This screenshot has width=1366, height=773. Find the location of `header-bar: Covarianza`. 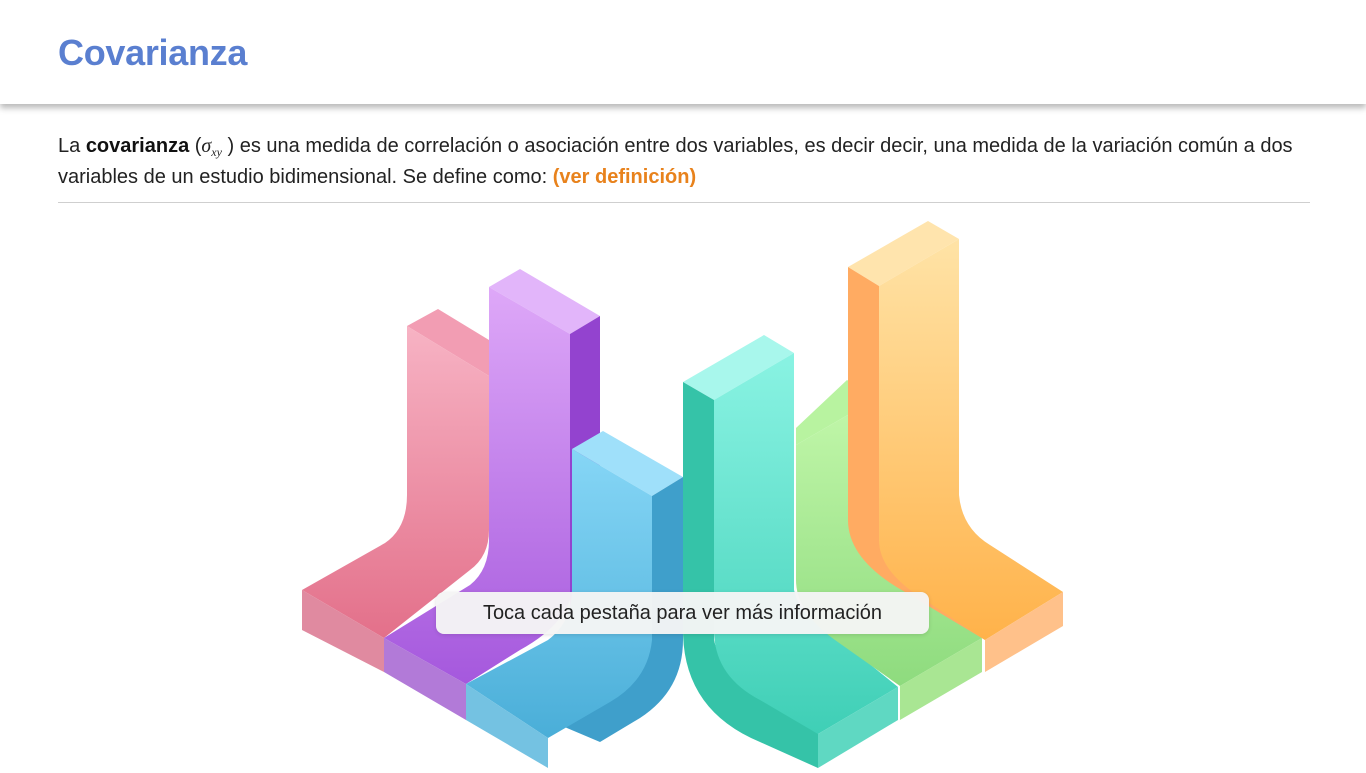

header-bar: Covarianza is located at coordinates (683, 52).